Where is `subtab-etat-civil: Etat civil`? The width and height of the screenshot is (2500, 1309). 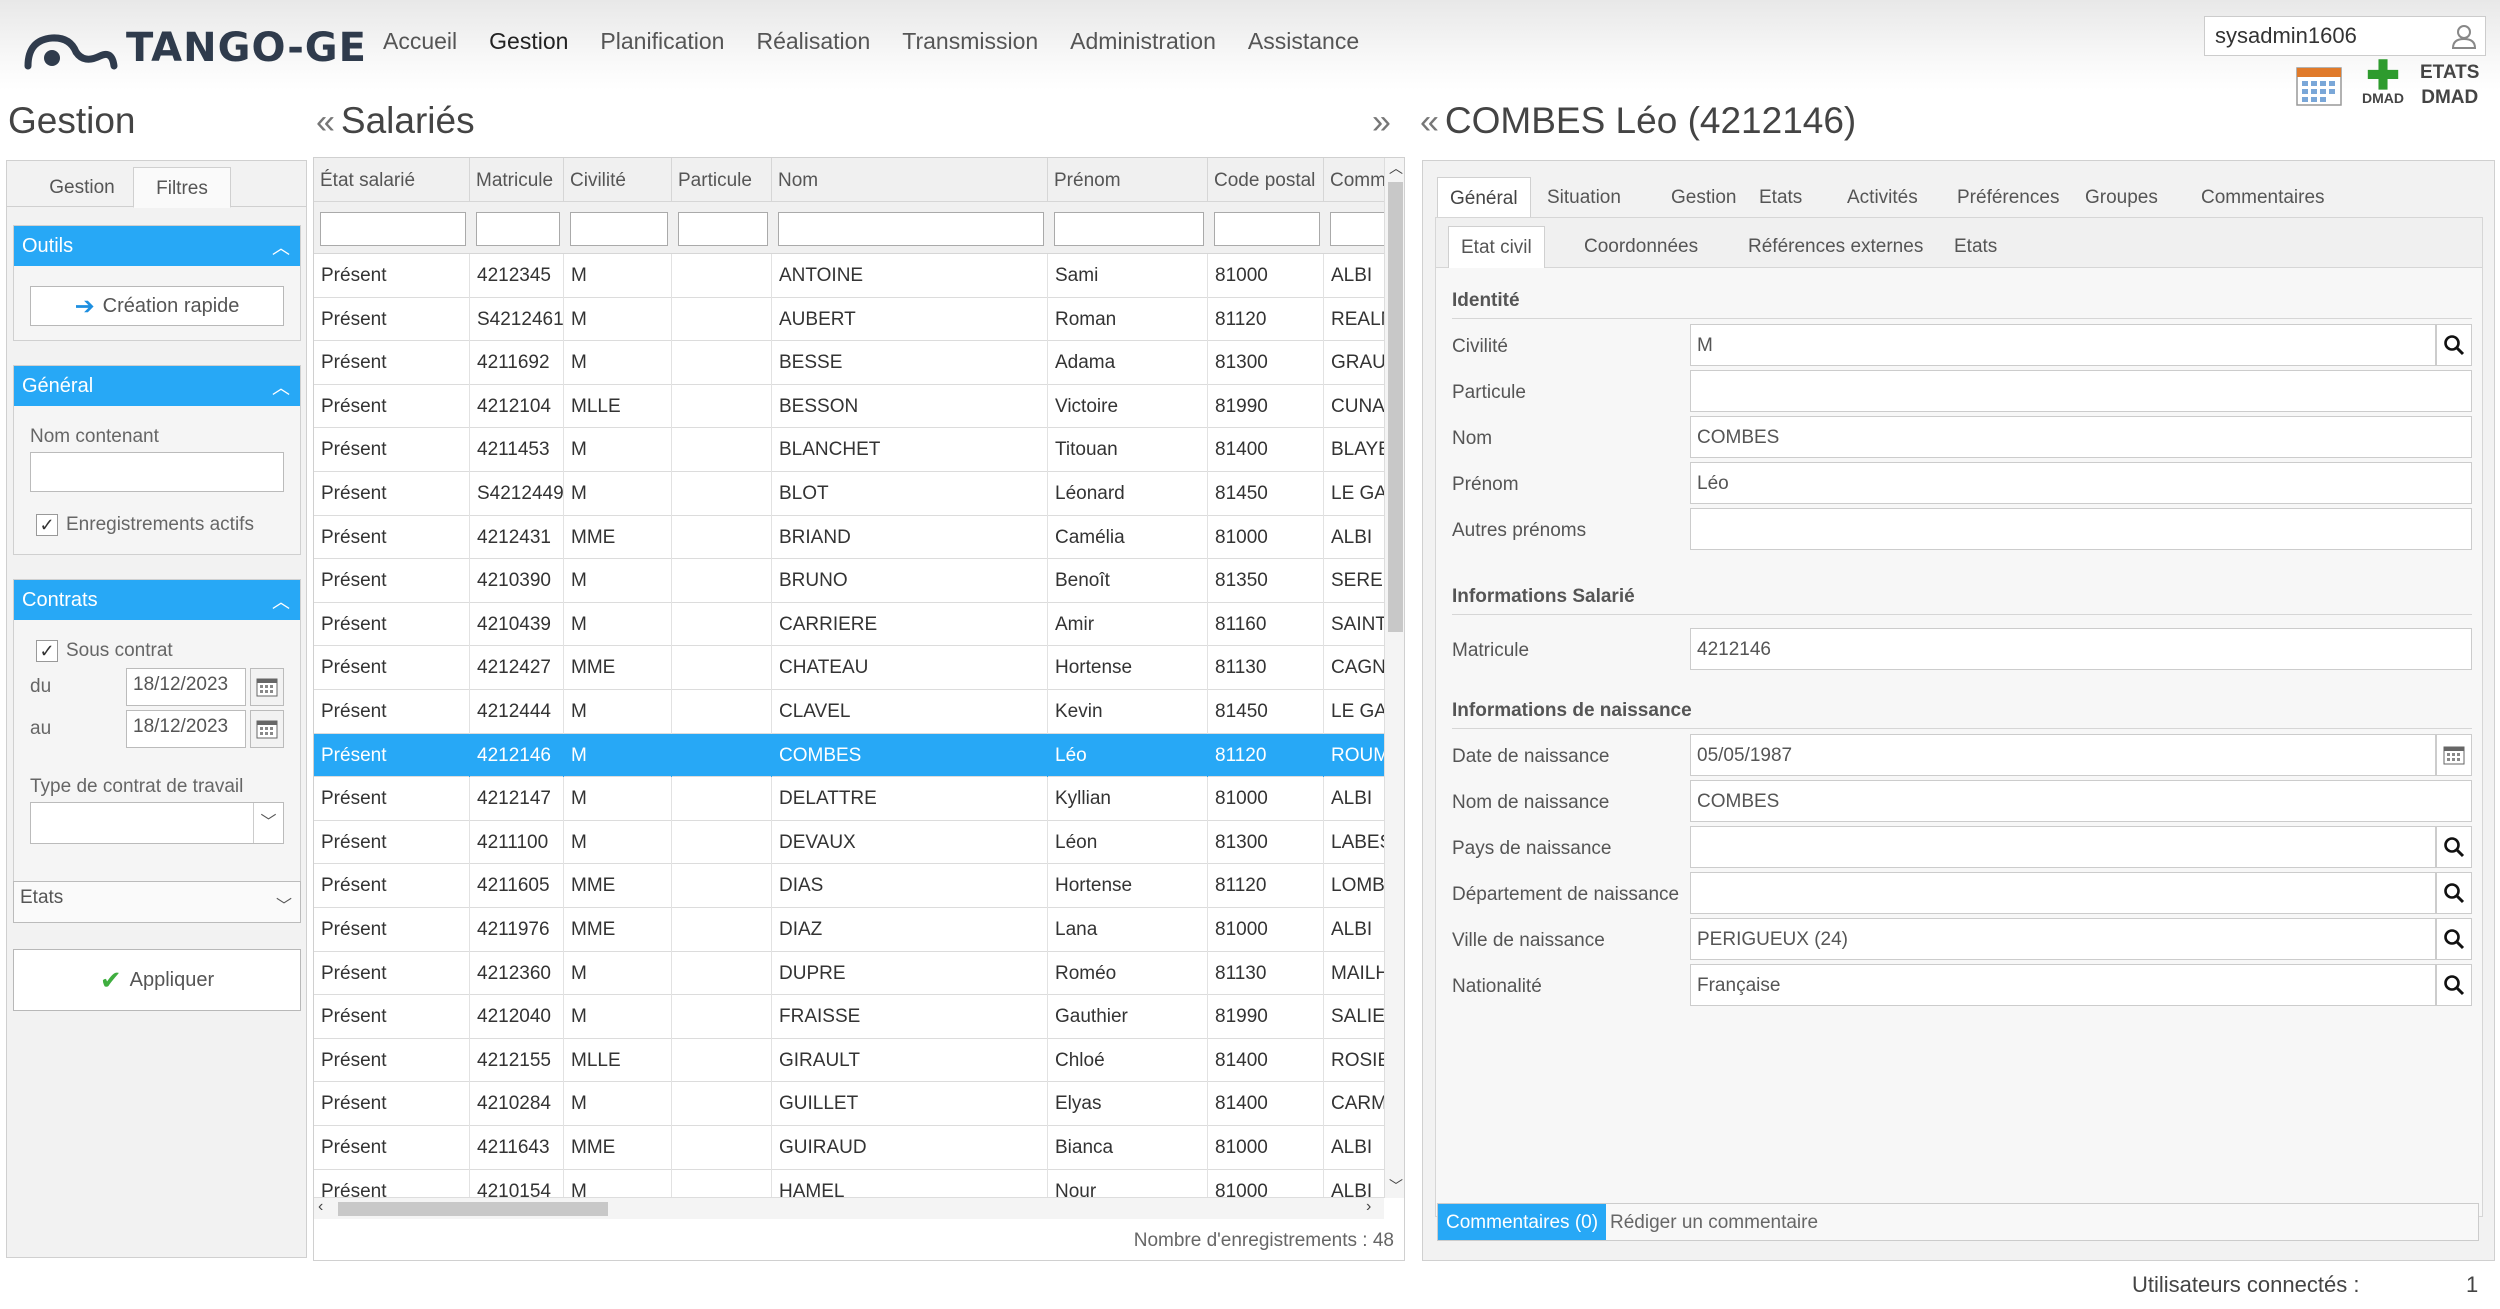 subtab-etat-civil: Etat civil is located at coordinates (1496, 247).